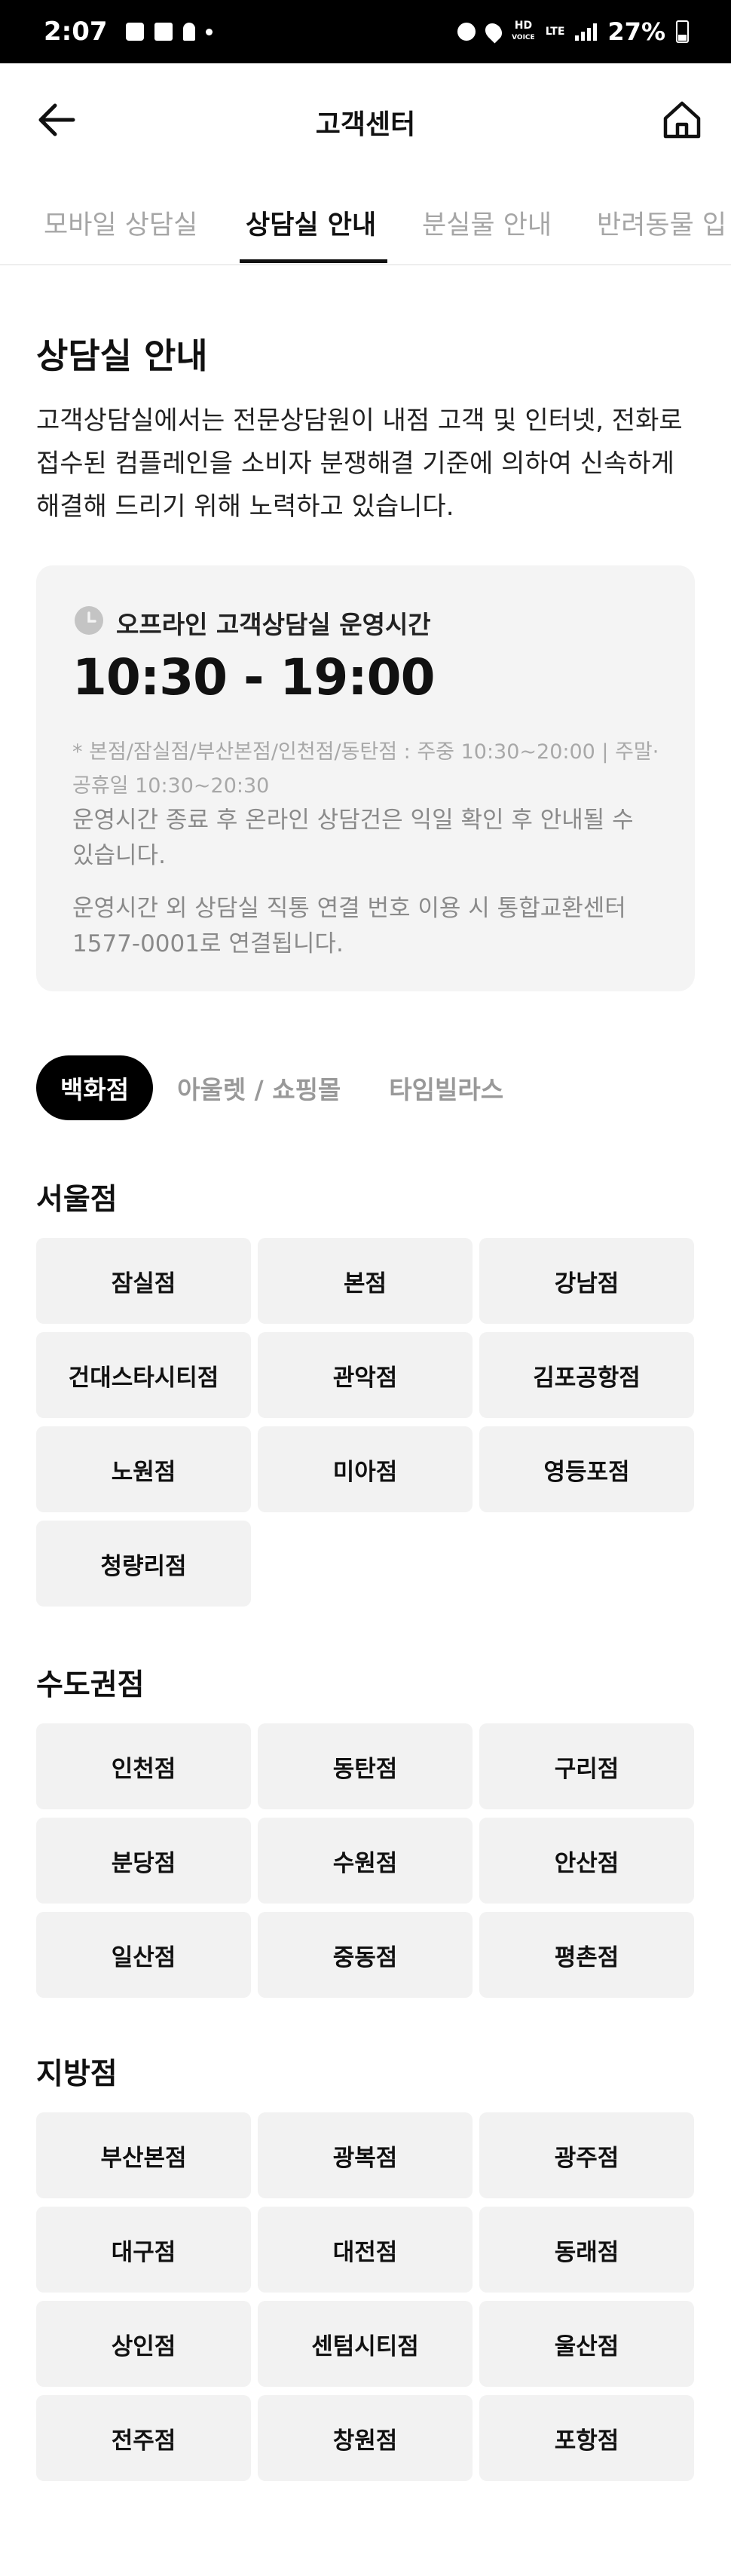 The width and height of the screenshot is (731, 2576). I want to click on hours-label: 오프라인 고객상담실 운영시간, so click(273, 624).